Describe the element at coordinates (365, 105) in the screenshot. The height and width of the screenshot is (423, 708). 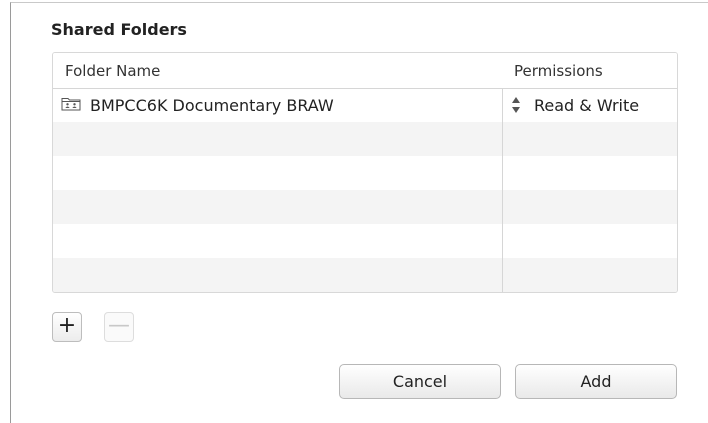
I see `table-row: BMPCC6K Documentary BRAW Read & Write` at that location.